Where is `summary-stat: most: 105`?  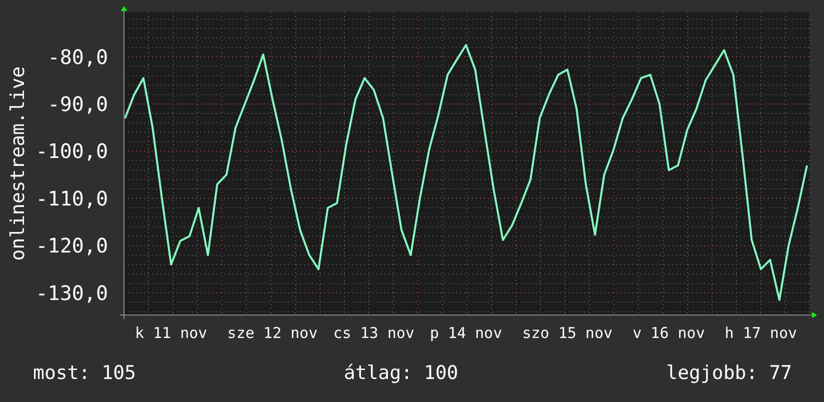
summary-stat: most: 105 is located at coordinates (84, 373).